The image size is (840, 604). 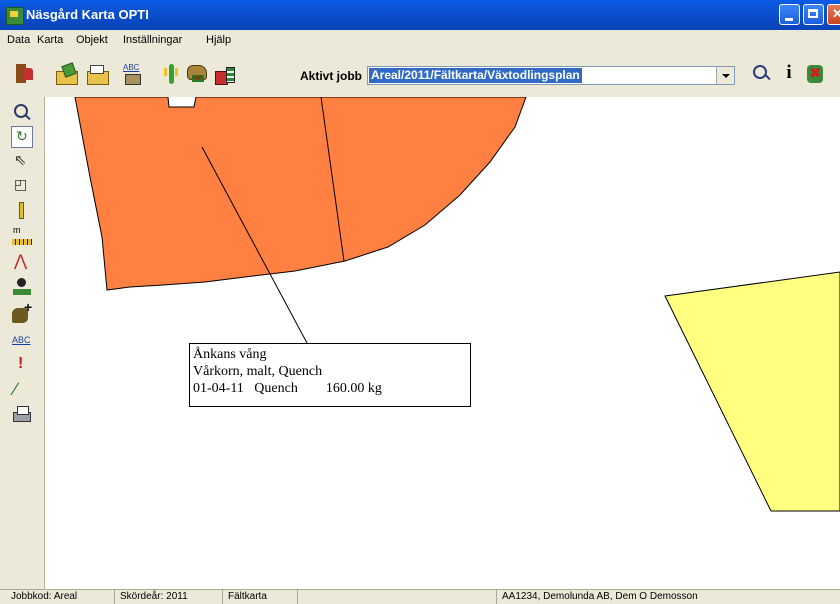 I want to click on active-job-select: Areal/2011/Fältkarta/Växtodlingsplan, so click(x=551, y=75).